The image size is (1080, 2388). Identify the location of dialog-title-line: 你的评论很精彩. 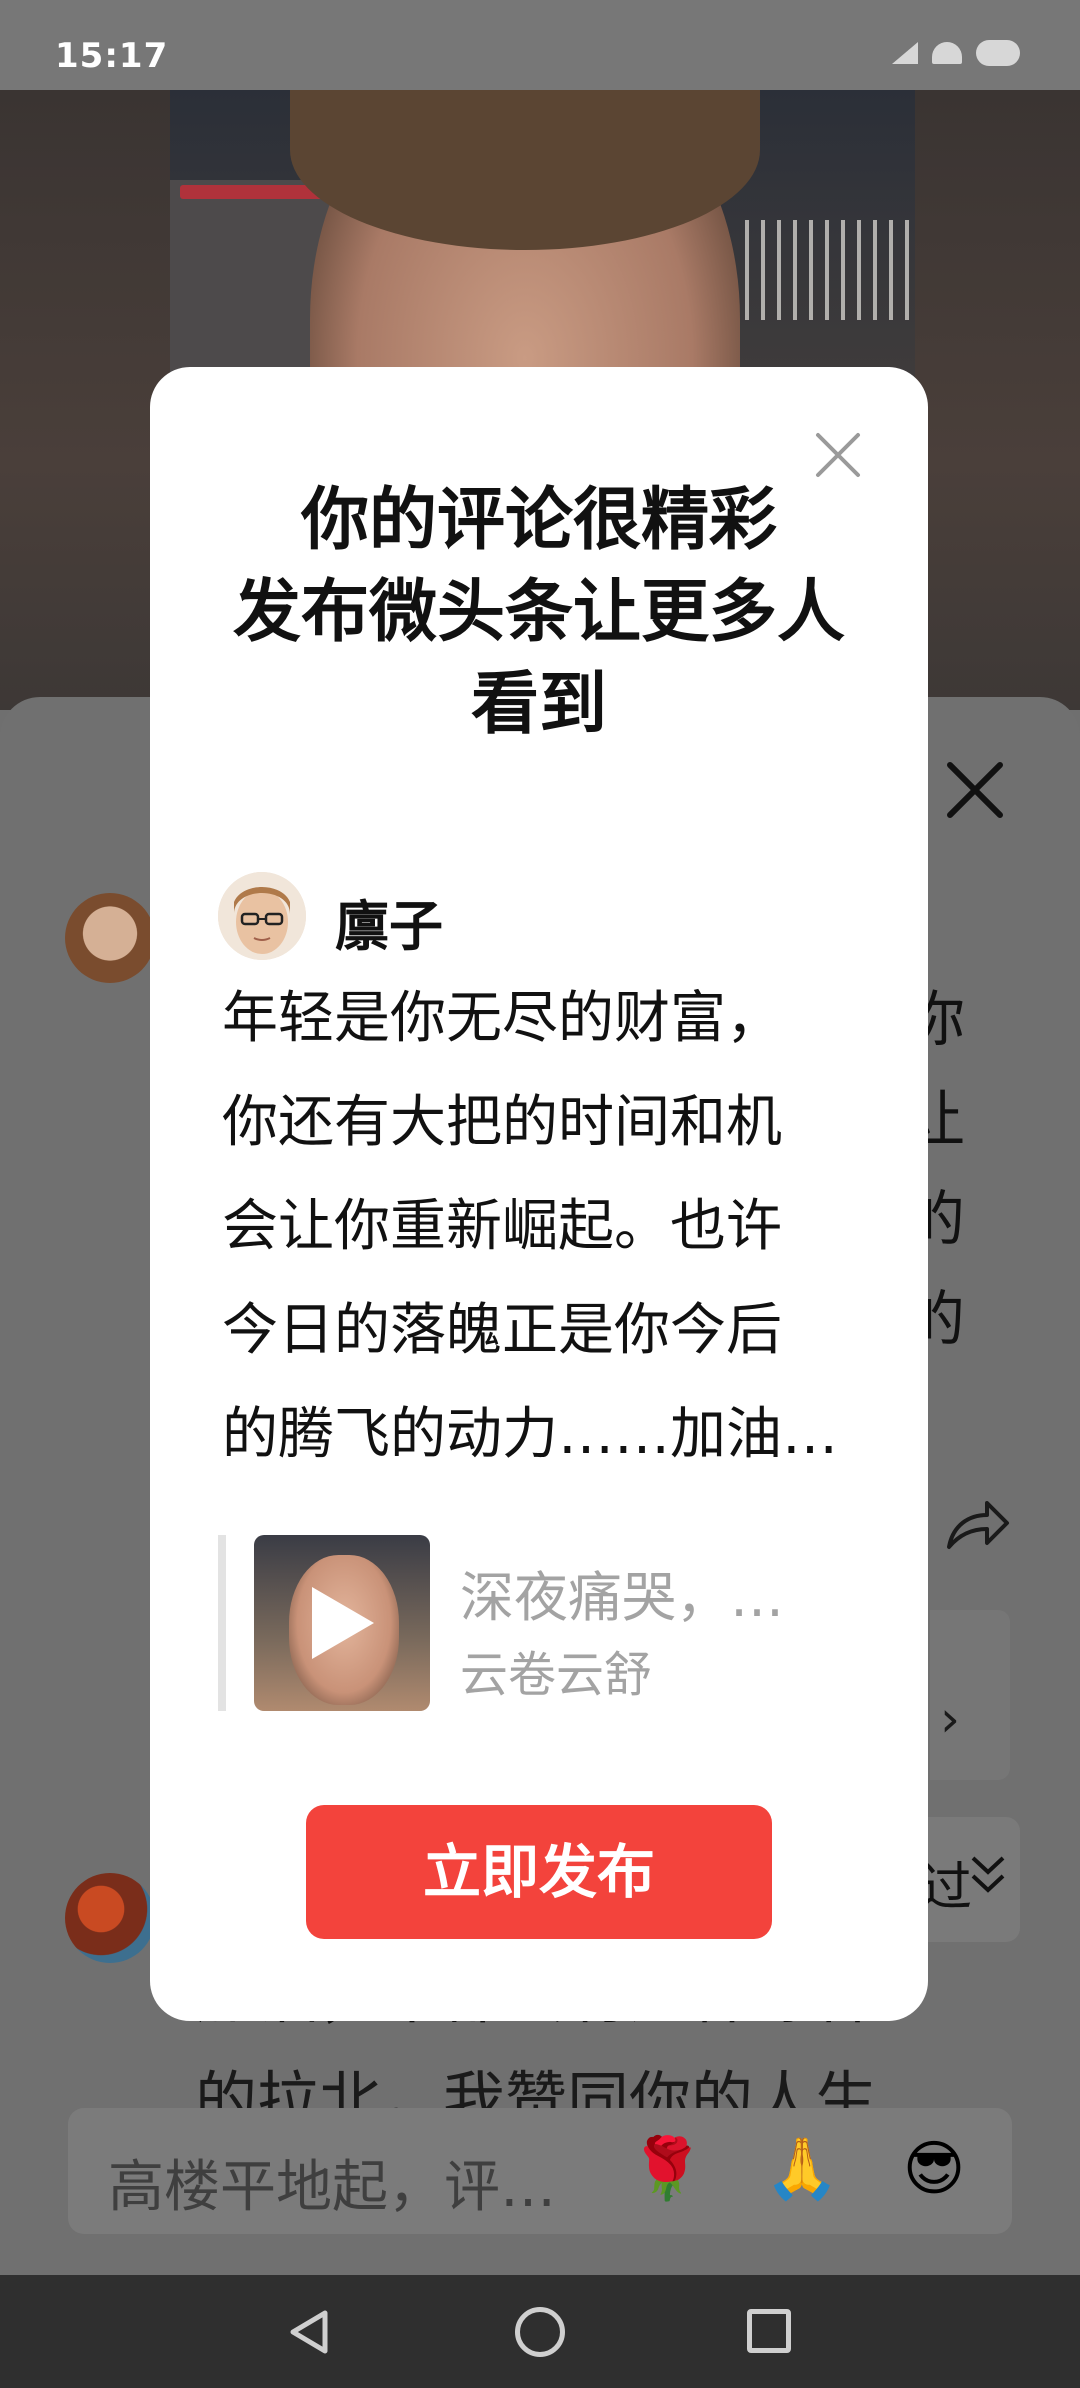
(538, 520).